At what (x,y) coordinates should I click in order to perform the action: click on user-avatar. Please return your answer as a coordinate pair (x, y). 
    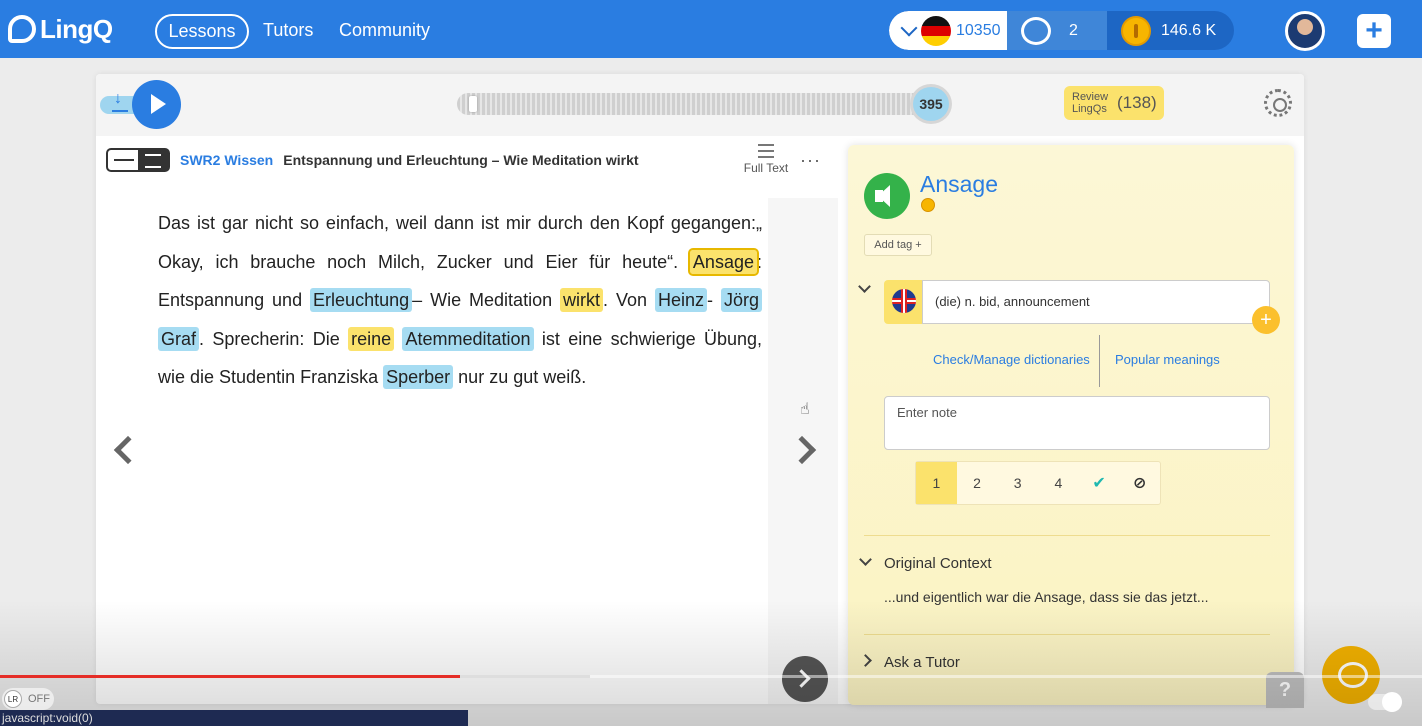
    Looking at the image, I should click on (1305, 31).